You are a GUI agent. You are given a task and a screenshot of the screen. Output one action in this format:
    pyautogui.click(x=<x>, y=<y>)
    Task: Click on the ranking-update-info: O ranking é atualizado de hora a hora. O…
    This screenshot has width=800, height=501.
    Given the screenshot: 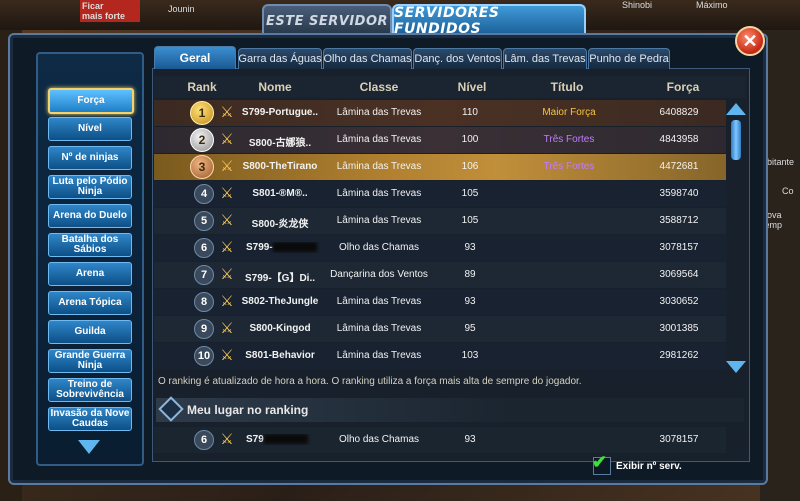 What is the action you would take?
    pyautogui.click(x=370, y=381)
    